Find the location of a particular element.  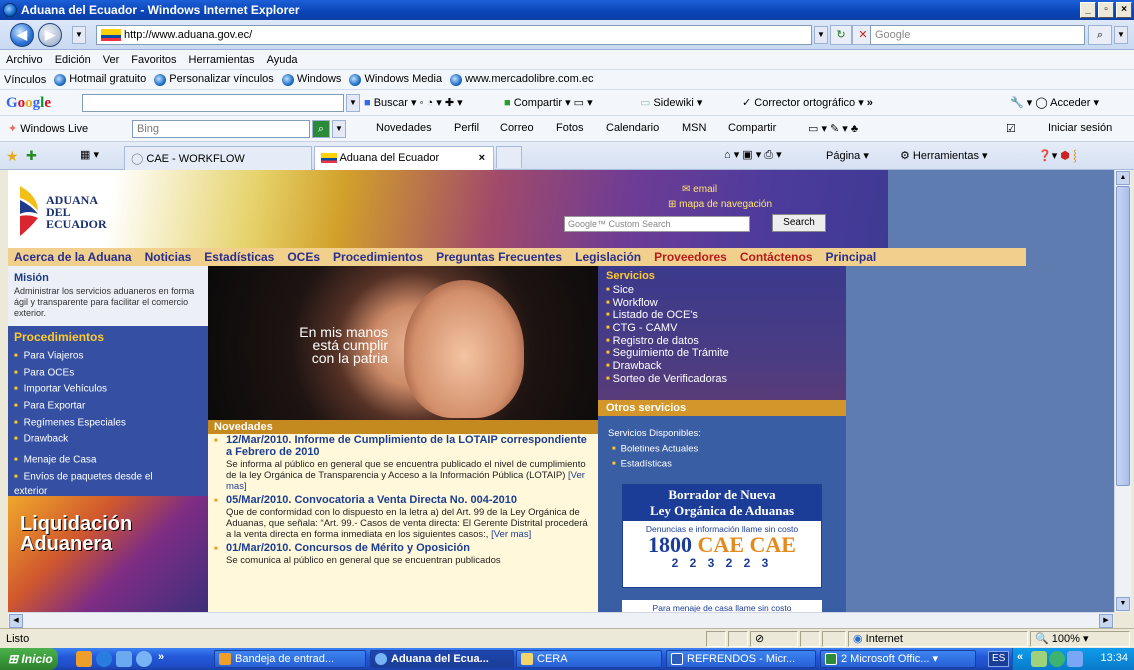

ver-mas-link: [Ver mas] is located at coordinates (511, 534).